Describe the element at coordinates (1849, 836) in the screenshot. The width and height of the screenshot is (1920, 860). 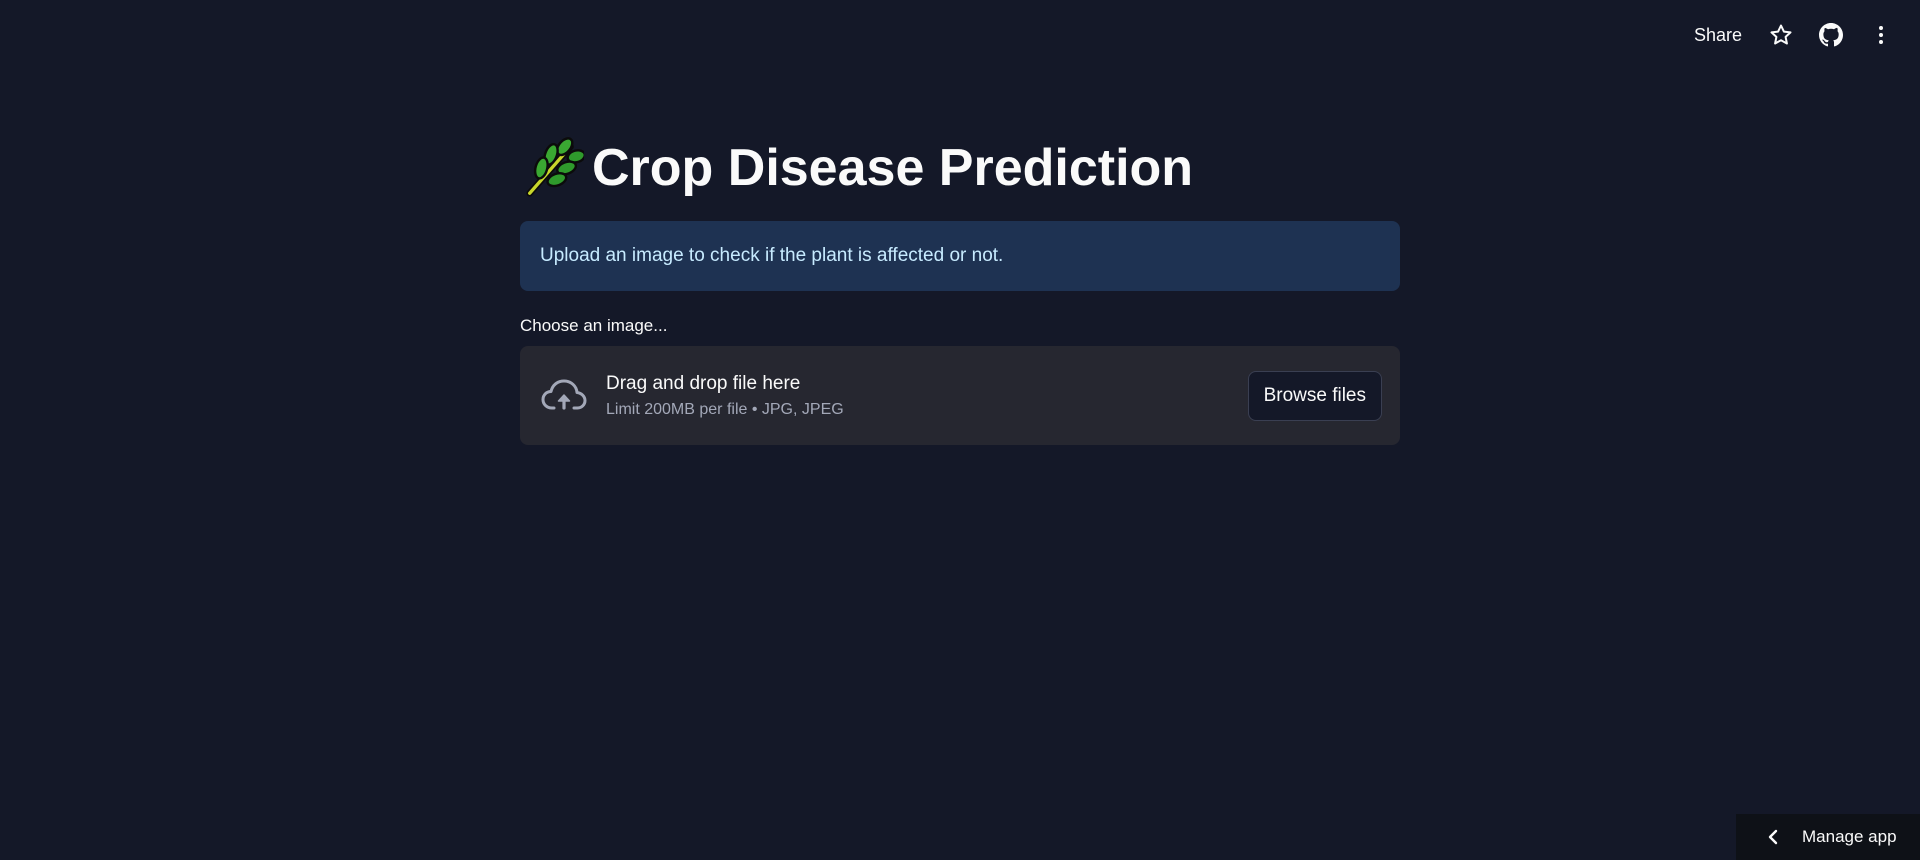
I see `manage-app-label: Manage app` at that location.